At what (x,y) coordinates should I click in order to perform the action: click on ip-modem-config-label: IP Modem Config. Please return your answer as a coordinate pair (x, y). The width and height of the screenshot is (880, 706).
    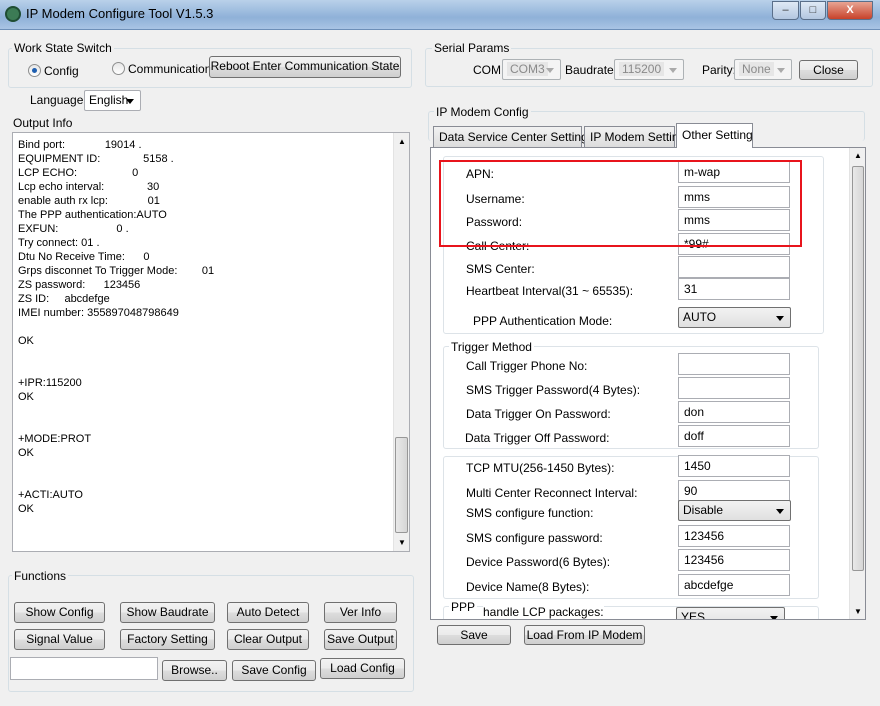
    Looking at the image, I should click on (482, 112).